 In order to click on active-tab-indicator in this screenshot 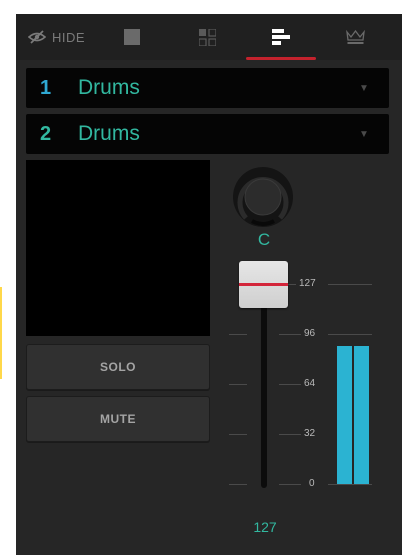, I will do `click(281, 58)`.